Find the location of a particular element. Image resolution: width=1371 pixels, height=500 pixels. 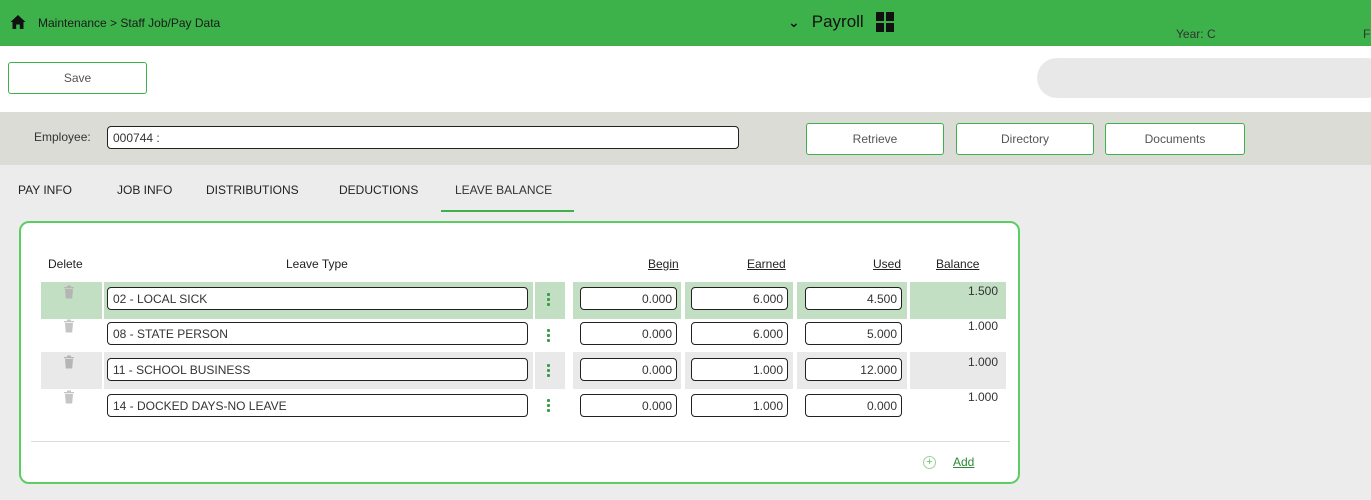

add-circle-icon: + is located at coordinates (929, 462).